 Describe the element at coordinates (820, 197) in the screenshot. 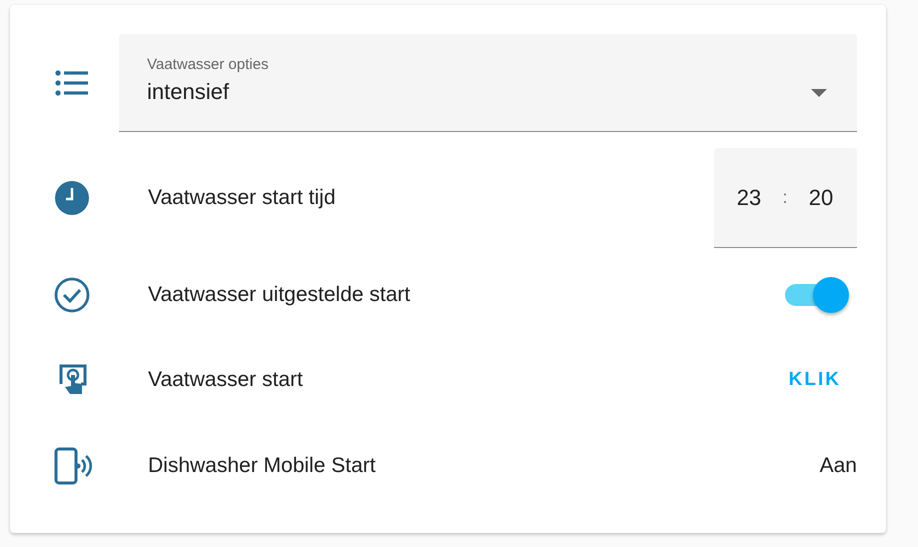

I see `minutes-input: 20` at that location.